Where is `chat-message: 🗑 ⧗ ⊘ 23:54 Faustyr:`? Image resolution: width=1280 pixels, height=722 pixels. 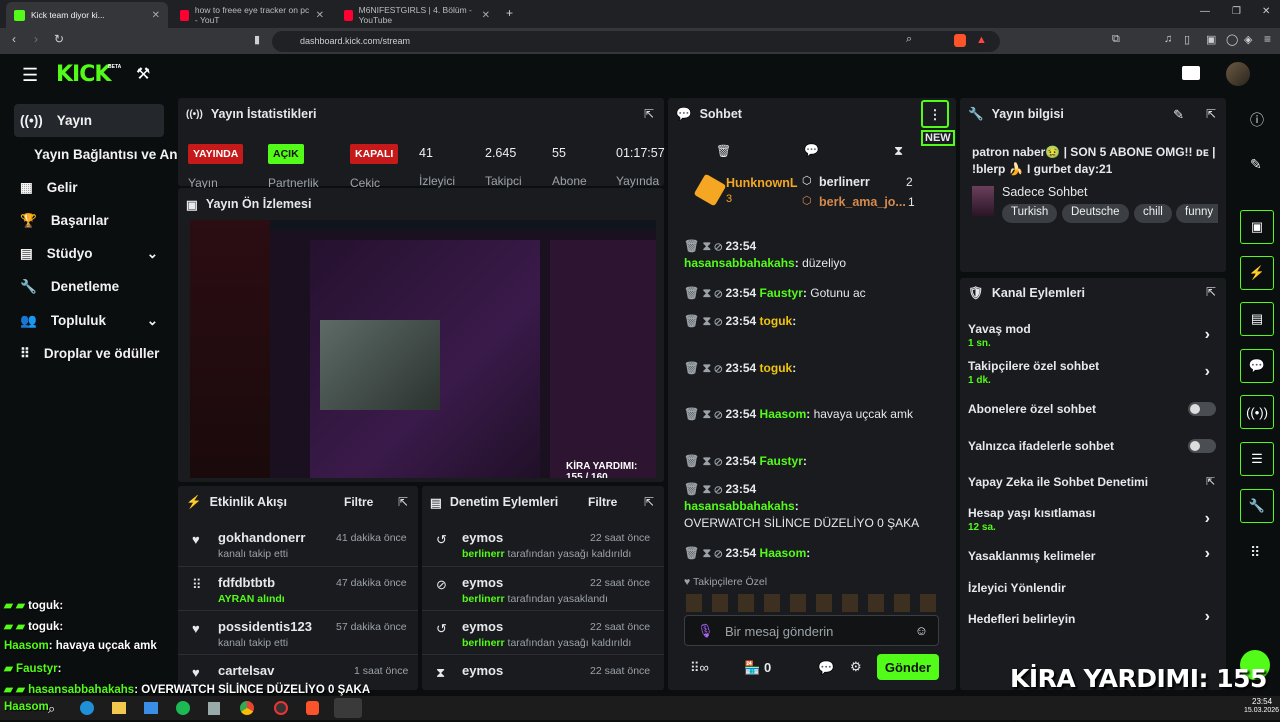 chat-message: 🗑 ⧗ ⊘ 23:54 Faustyr: is located at coordinates (819, 461).